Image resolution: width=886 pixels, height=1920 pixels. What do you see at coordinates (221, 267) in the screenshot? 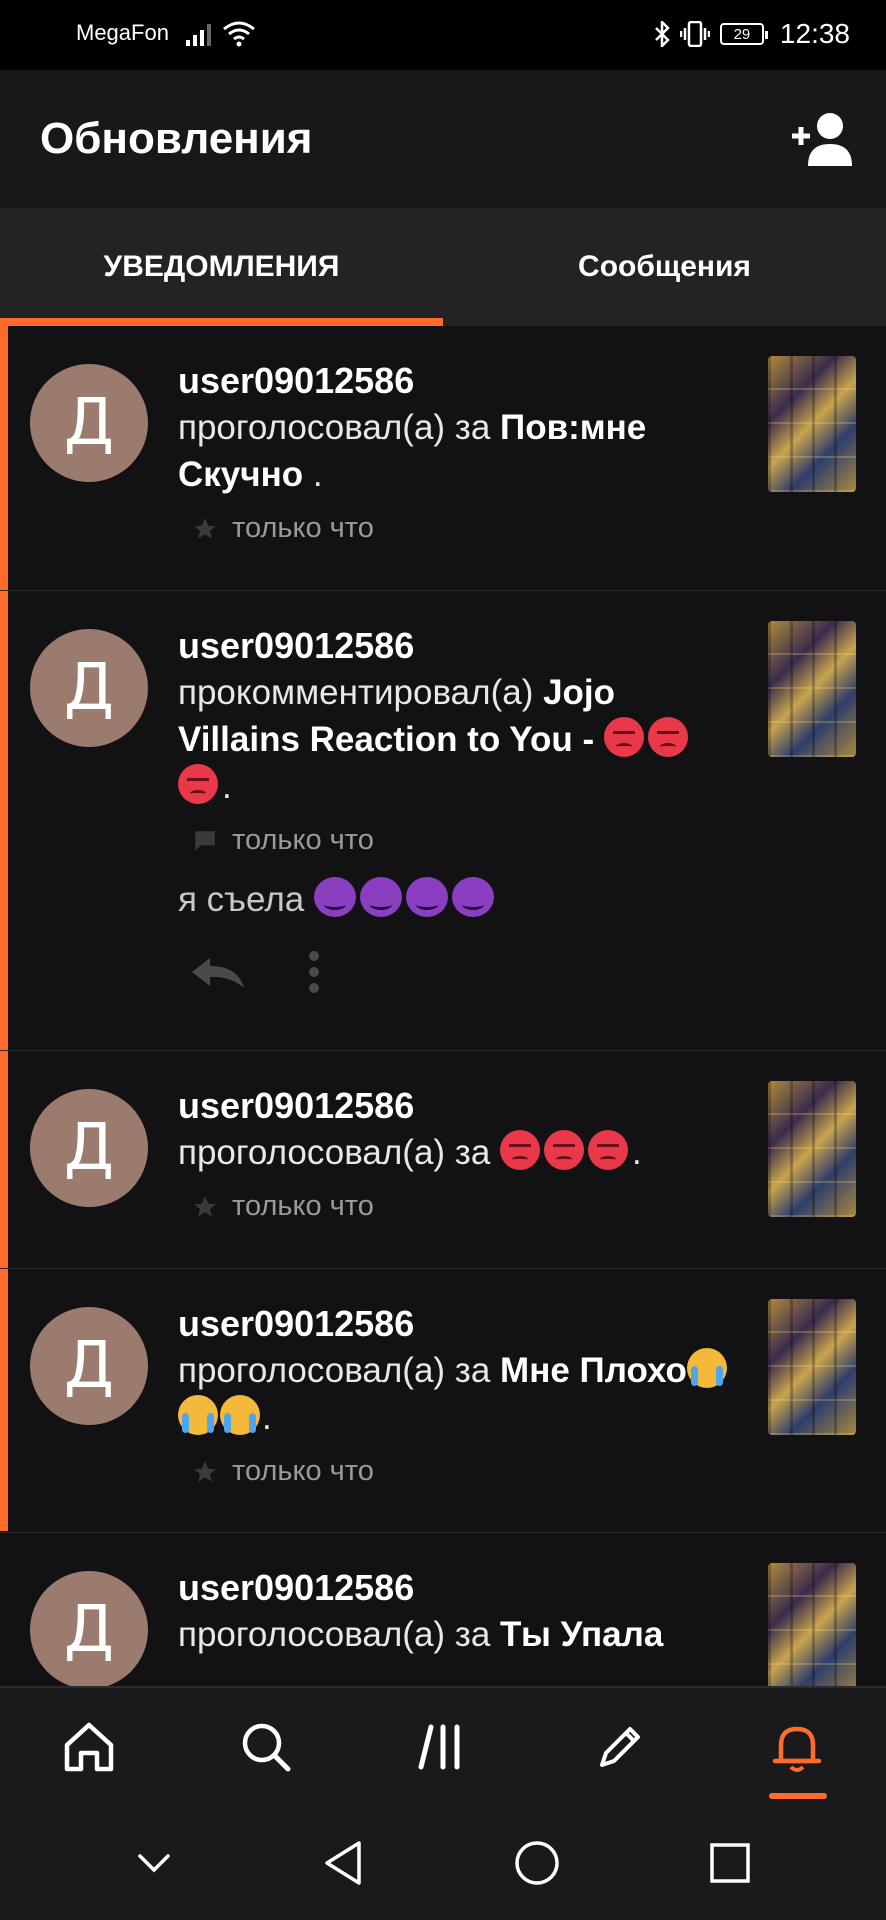
I see `tab-notifications: УВЕДОМЛЕНИЯ` at bounding box center [221, 267].